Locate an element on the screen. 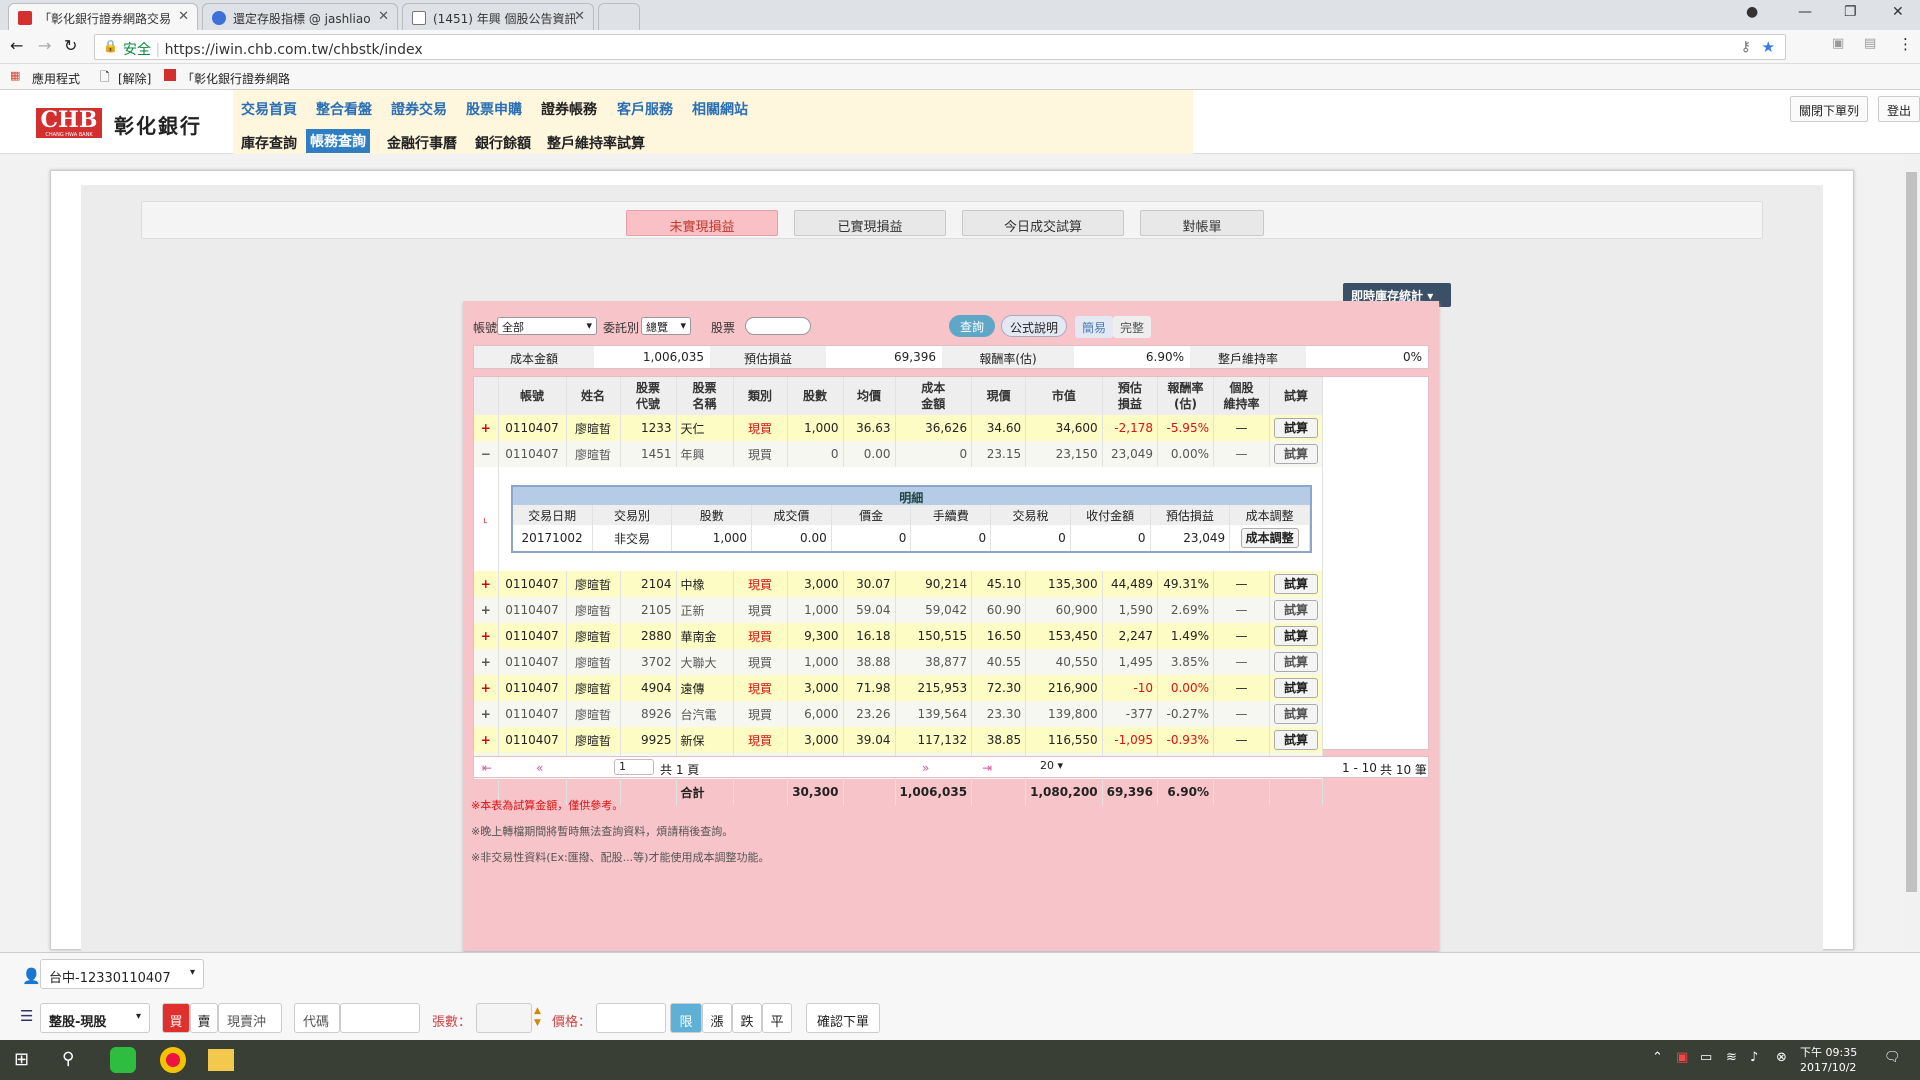 Image resolution: width=1920 pixels, height=1080 pixels. chrome-app-icon is located at coordinates (173, 1060).